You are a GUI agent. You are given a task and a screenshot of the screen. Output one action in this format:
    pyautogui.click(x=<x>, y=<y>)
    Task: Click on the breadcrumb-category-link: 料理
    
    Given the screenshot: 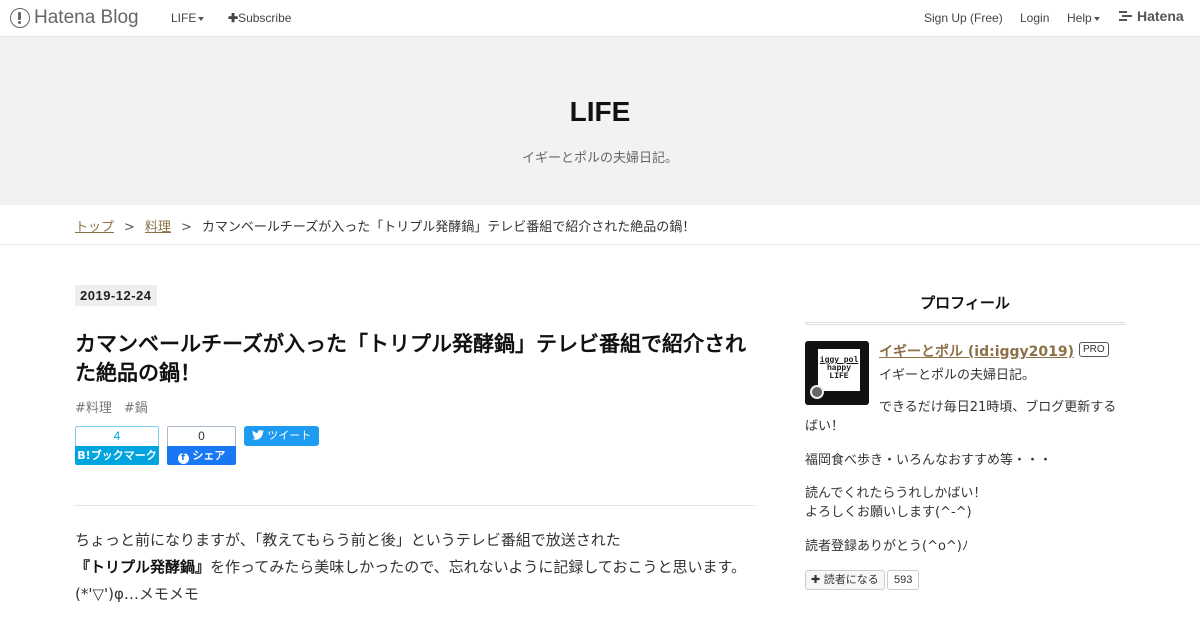 What is the action you would take?
    pyautogui.click(x=158, y=227)
    